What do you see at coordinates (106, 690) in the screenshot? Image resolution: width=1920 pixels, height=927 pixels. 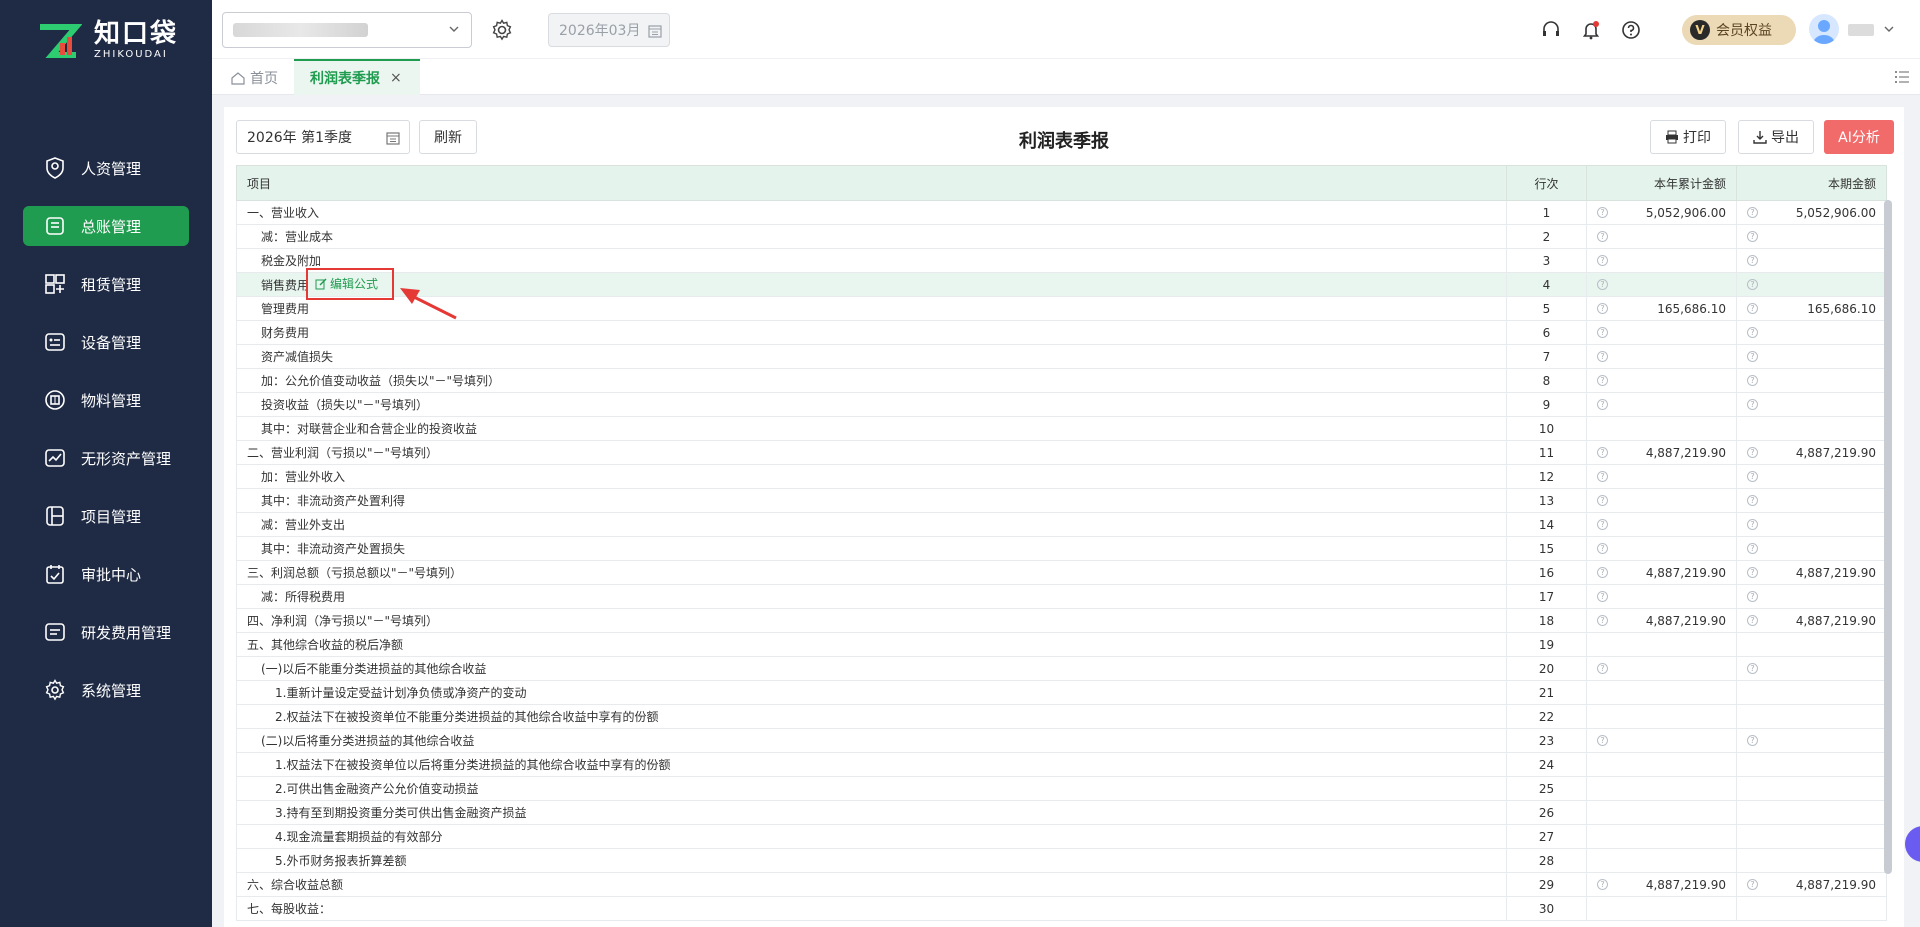 I see `sidebar-item-10: 系统管理` at bounding box center [106, 690].